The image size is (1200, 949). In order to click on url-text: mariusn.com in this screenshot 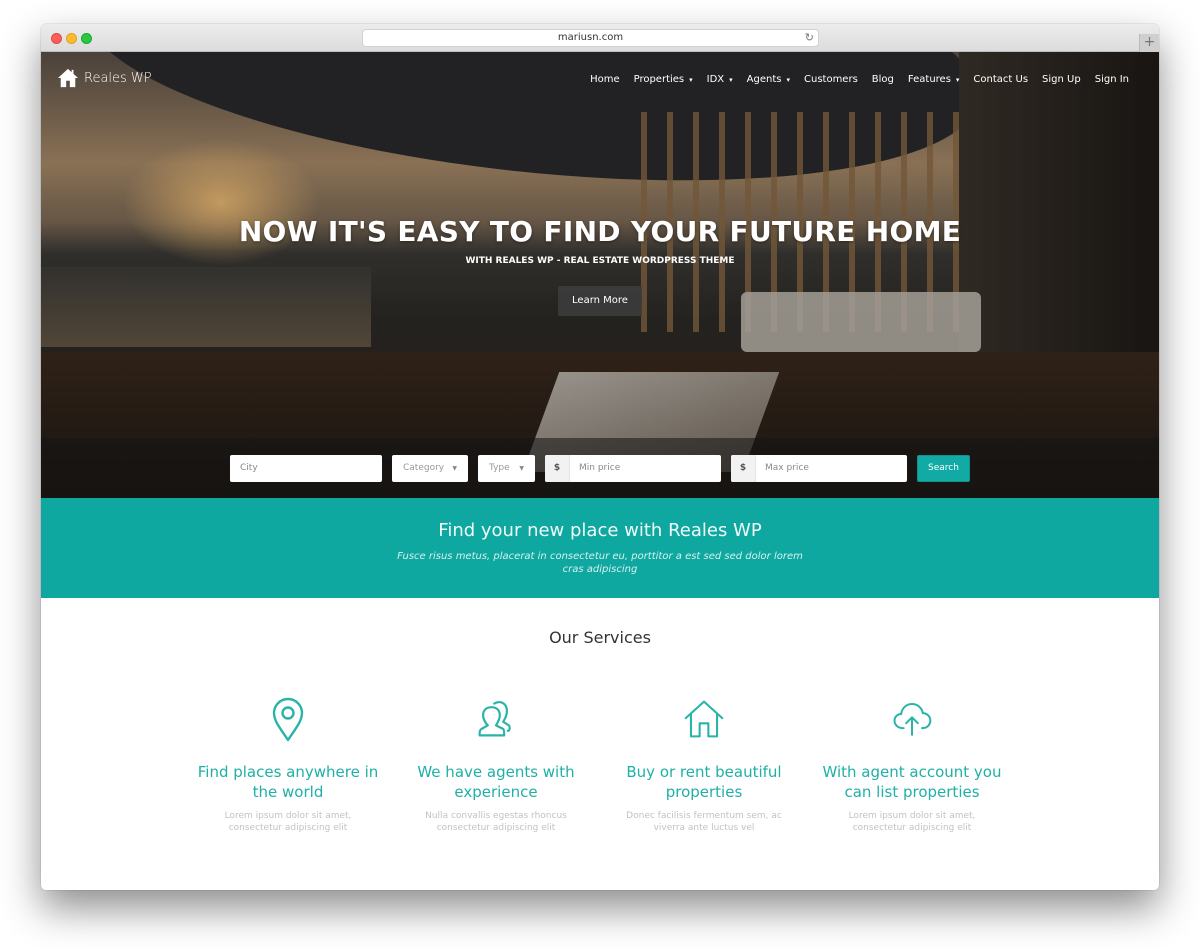, I will do `click(590, 37)`.